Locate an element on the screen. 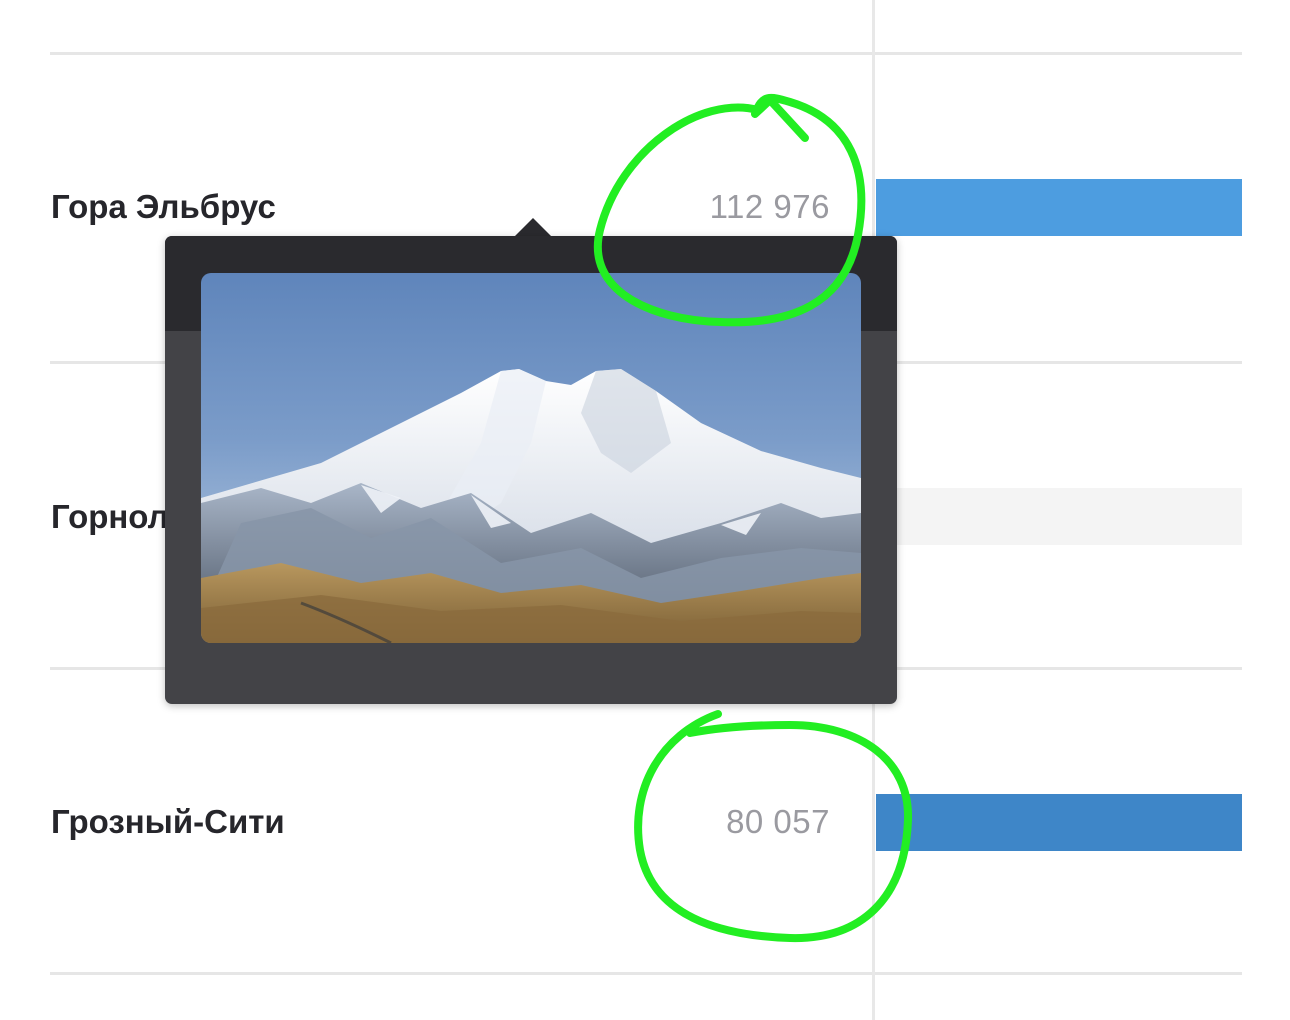  mountain-illustration is located at coordinates (531, 506).